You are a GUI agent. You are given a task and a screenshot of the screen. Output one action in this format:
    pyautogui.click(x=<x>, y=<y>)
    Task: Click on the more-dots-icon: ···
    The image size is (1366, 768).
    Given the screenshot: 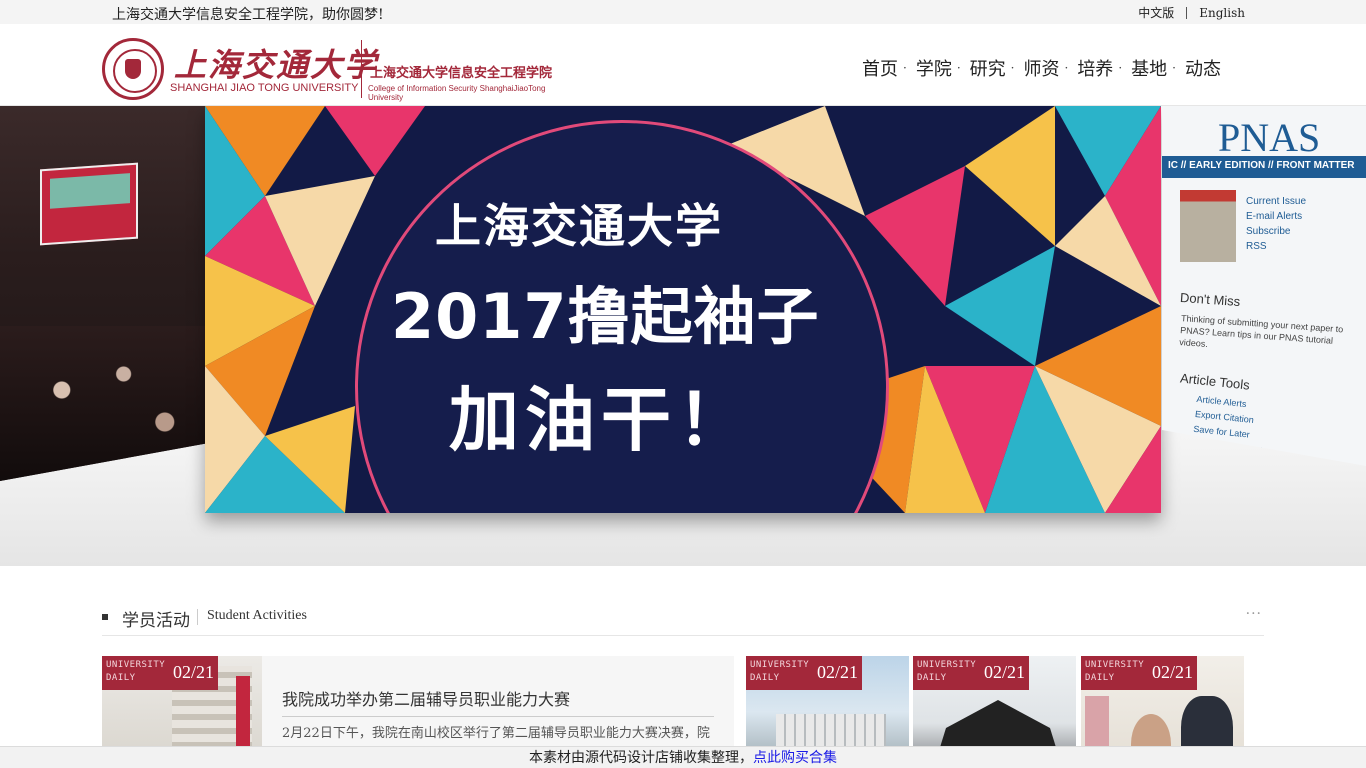 What is the action you would take?
    pyautogui.click(x=1254, y=614)
    